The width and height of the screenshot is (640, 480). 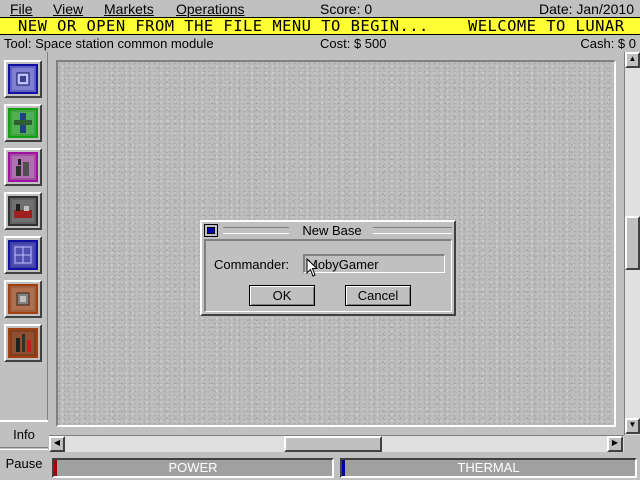 What do you see at coordinates (378, 295) in the screenshot?
I see `cancel-button: Cancel` at bounding box center [378, 295].